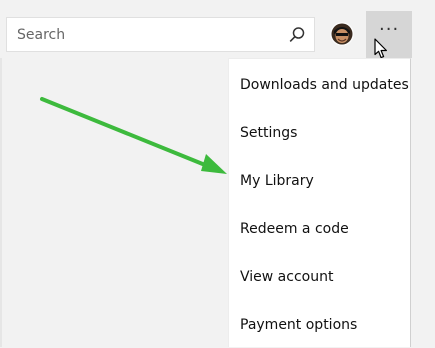  Describe the element at coordinates (342, 34) in the screenshot. I see `user-avatar-icon` at that location.